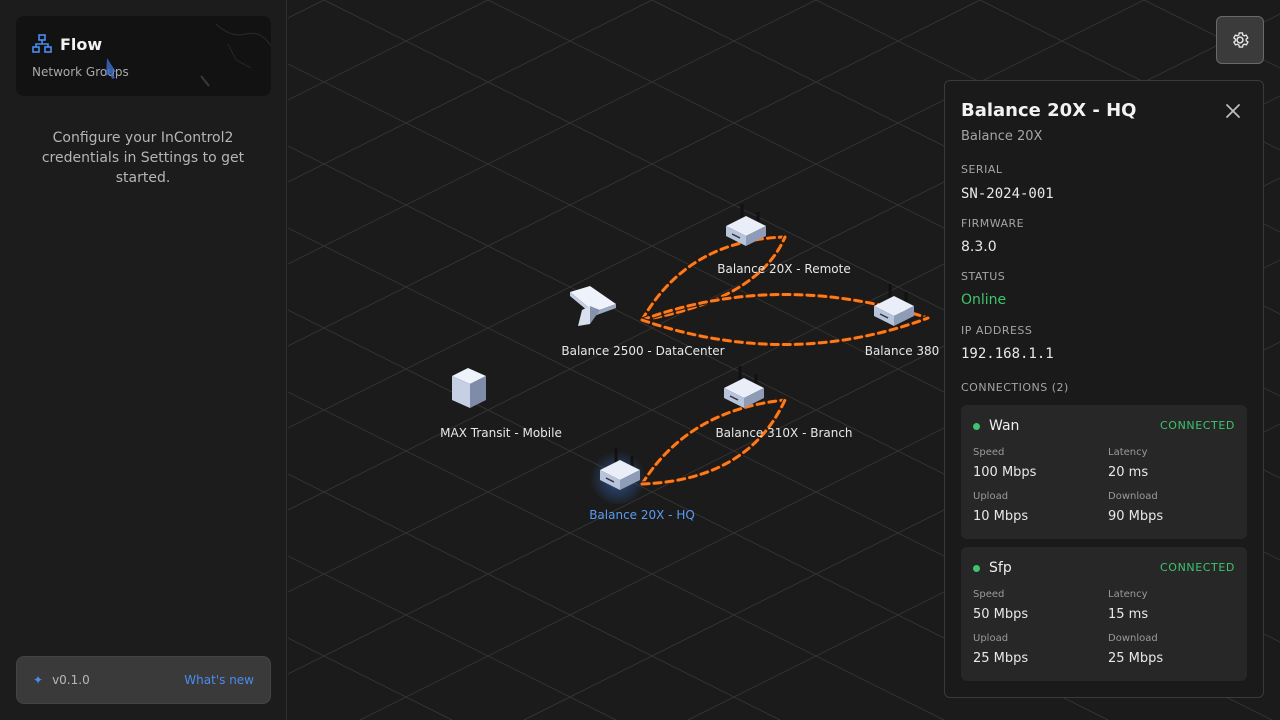 The image size is (1280, 720). Describe the element at coordinates (1004, 426) in the screenshot. I see `connection-name: Wan` at that location.